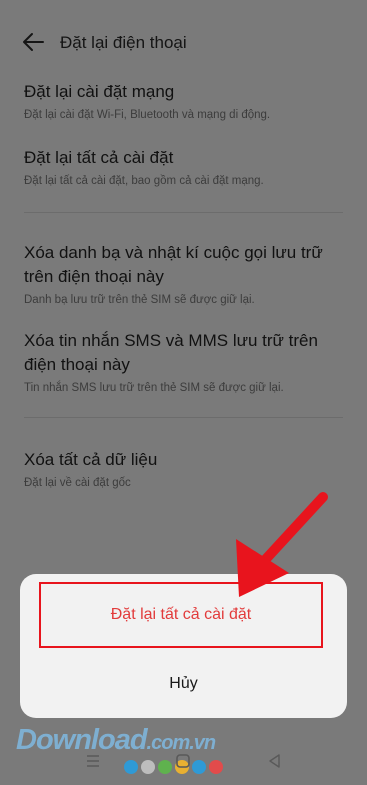 This screenshot has width=367, height=785. I want to click on menu-icon, so click(93, 761).